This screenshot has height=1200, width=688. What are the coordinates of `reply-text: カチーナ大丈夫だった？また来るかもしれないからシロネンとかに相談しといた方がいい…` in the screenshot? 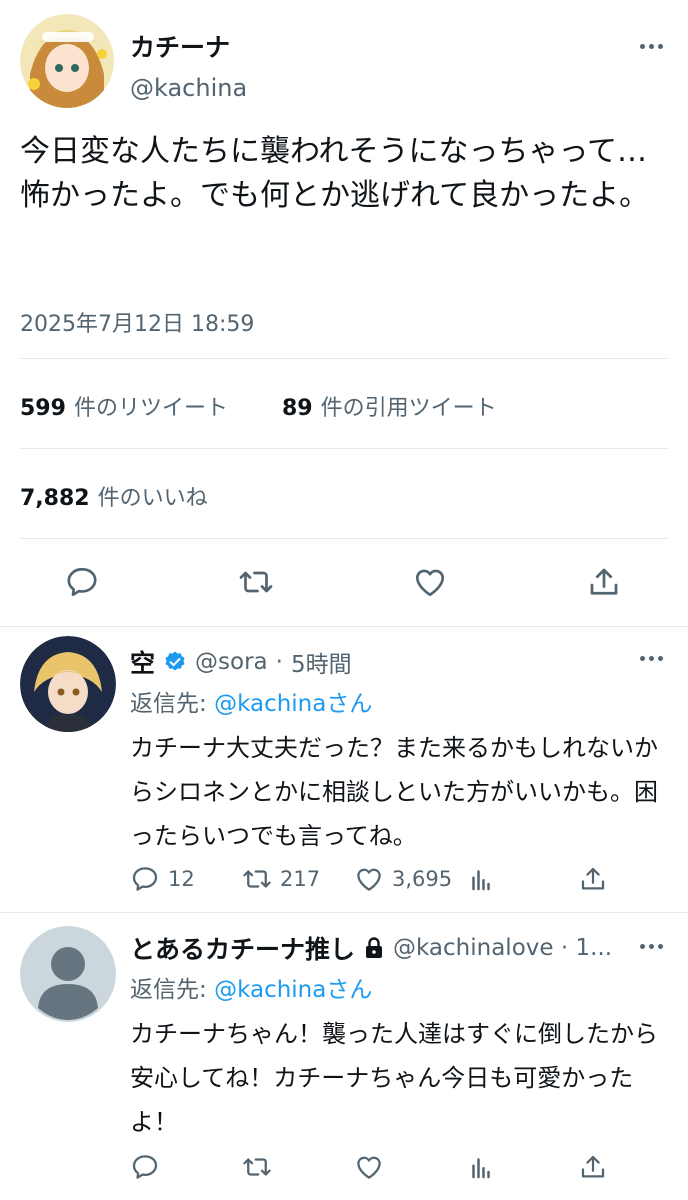 It's located at (394, 792).